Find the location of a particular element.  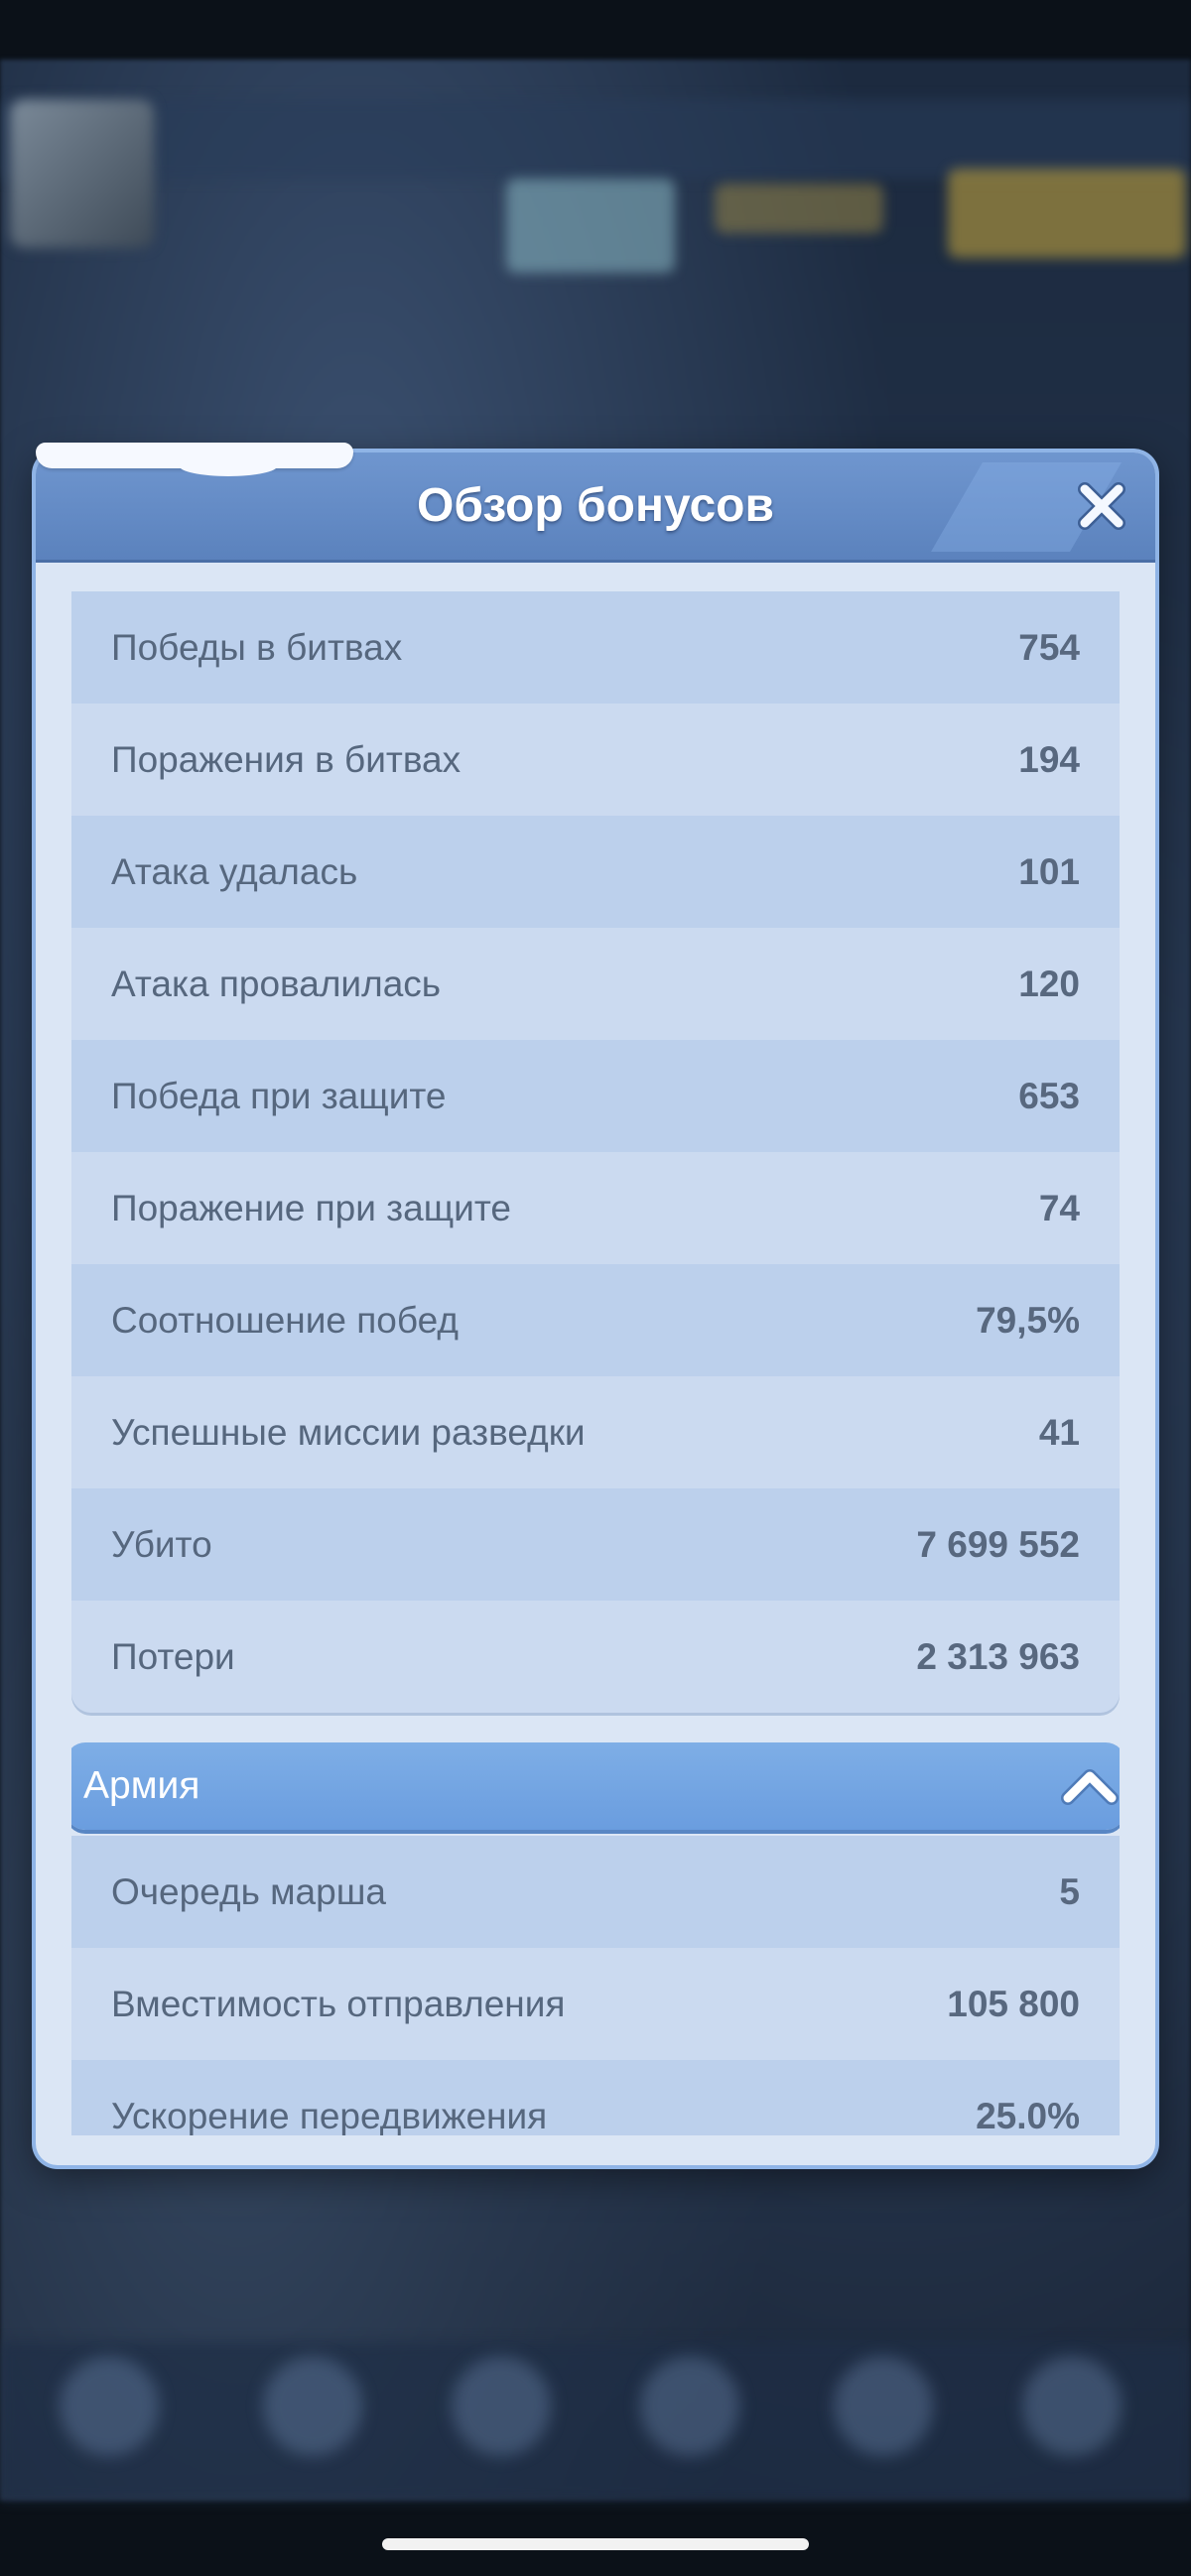

stat-row: Успешные миссии разведки 41 is located at coordinates (595, 1432).